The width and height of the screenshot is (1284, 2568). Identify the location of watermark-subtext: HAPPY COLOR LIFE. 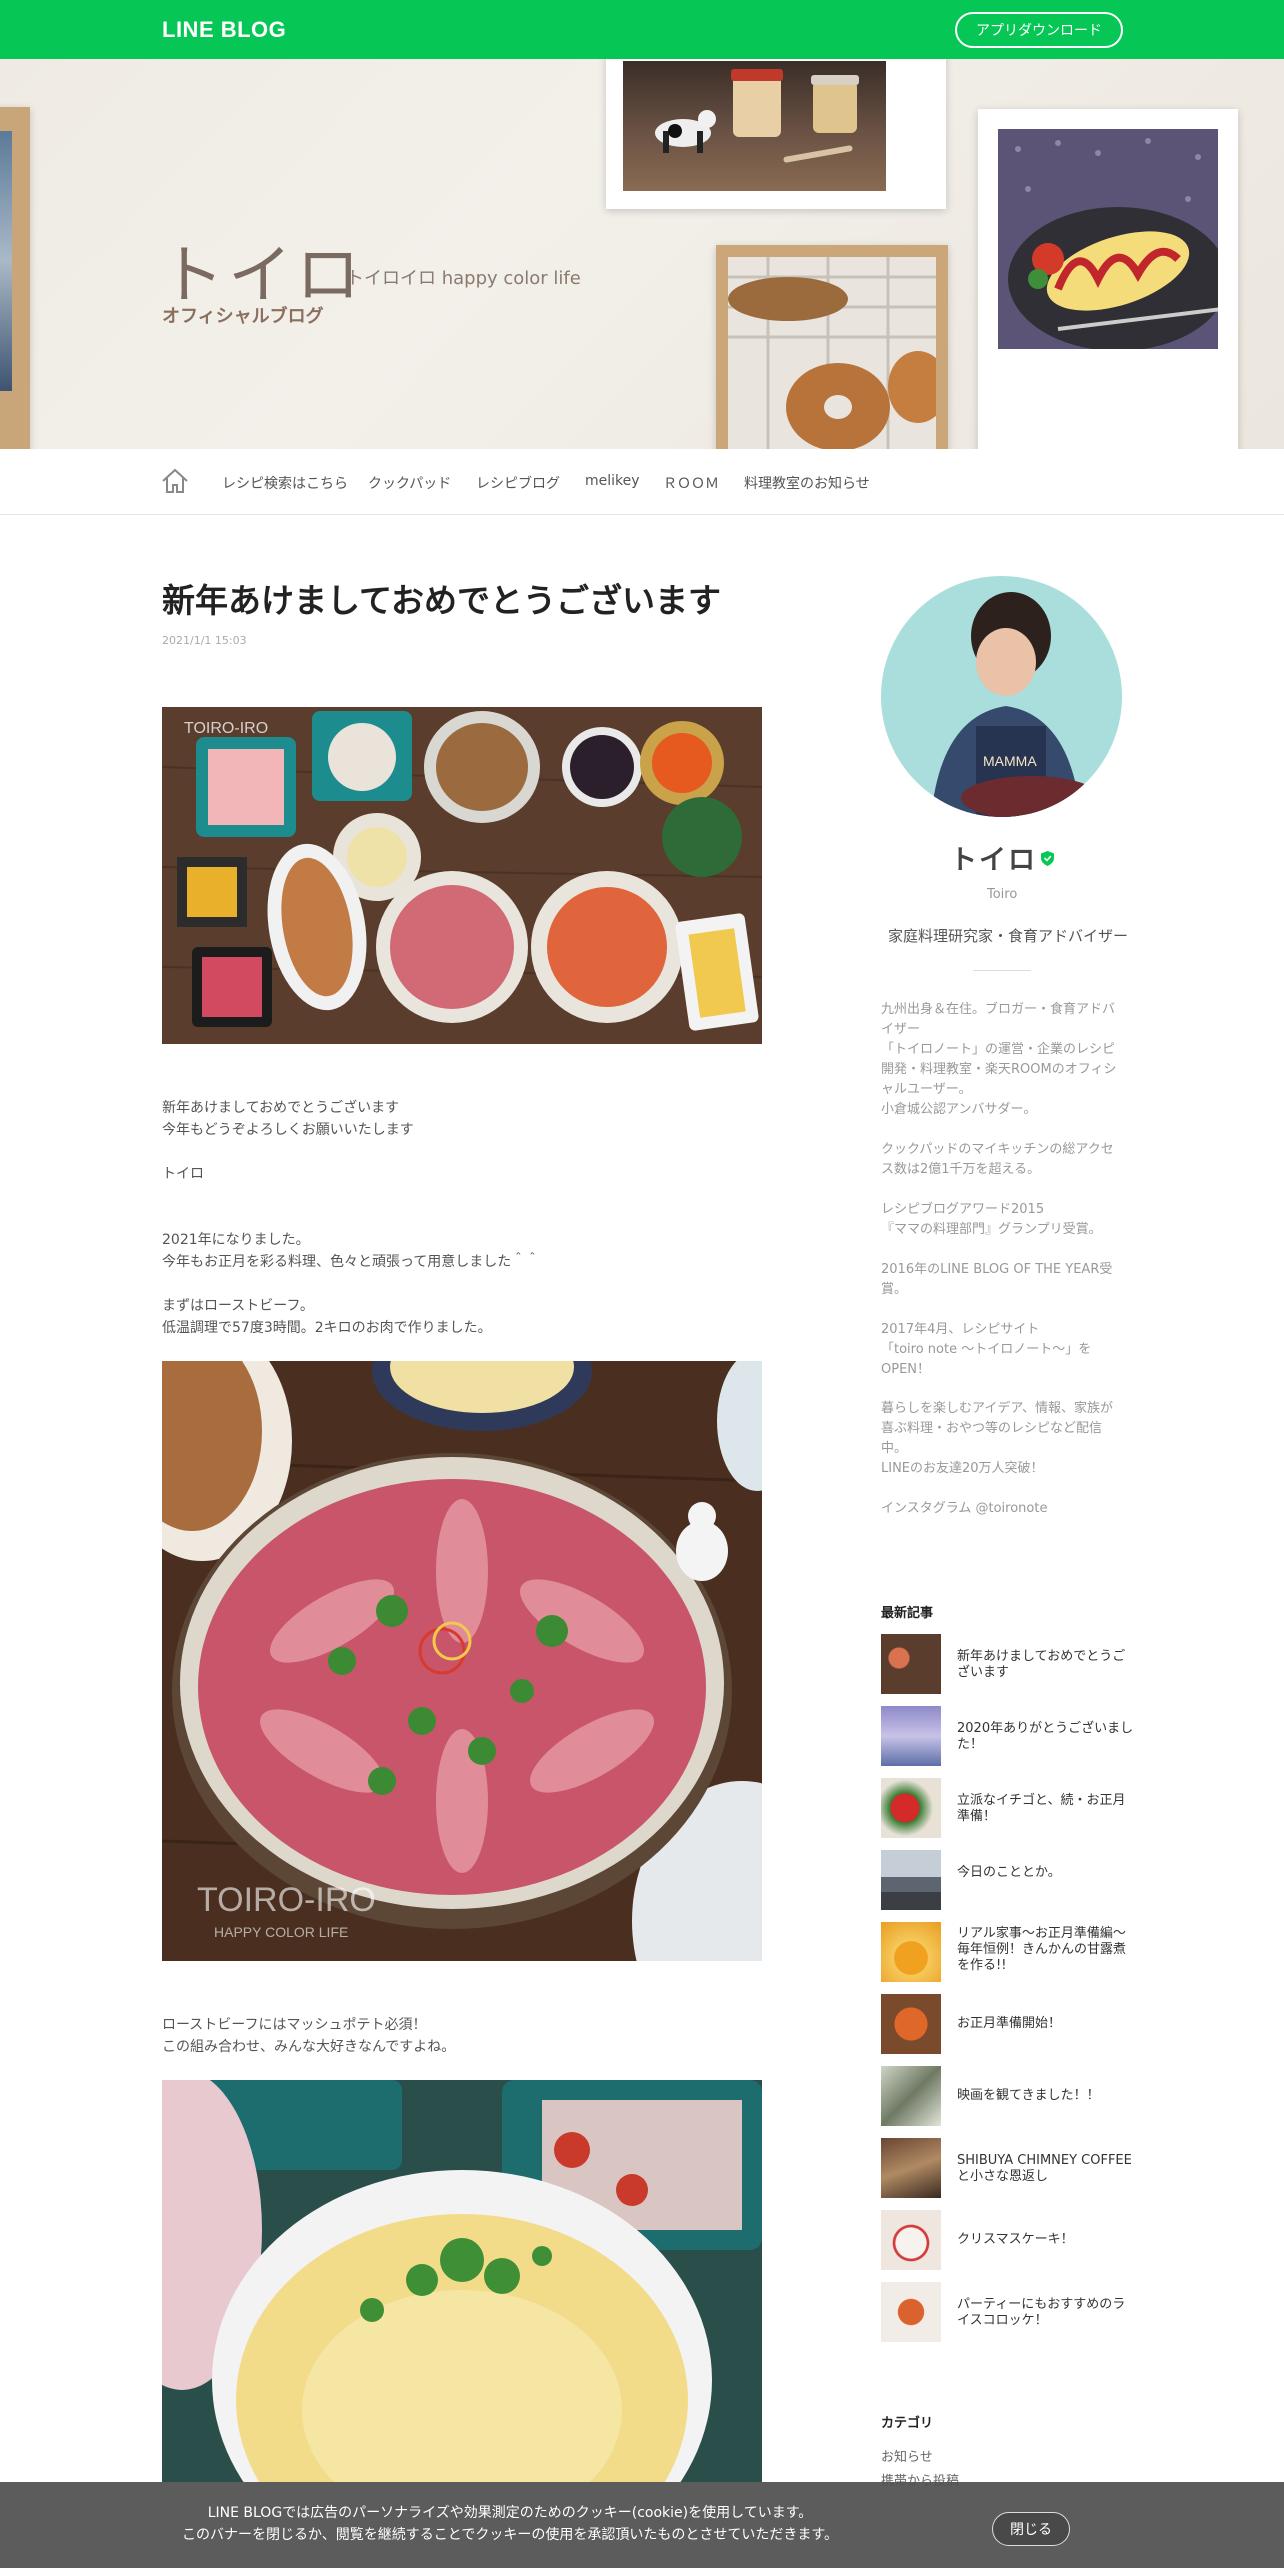
(281, 1932).